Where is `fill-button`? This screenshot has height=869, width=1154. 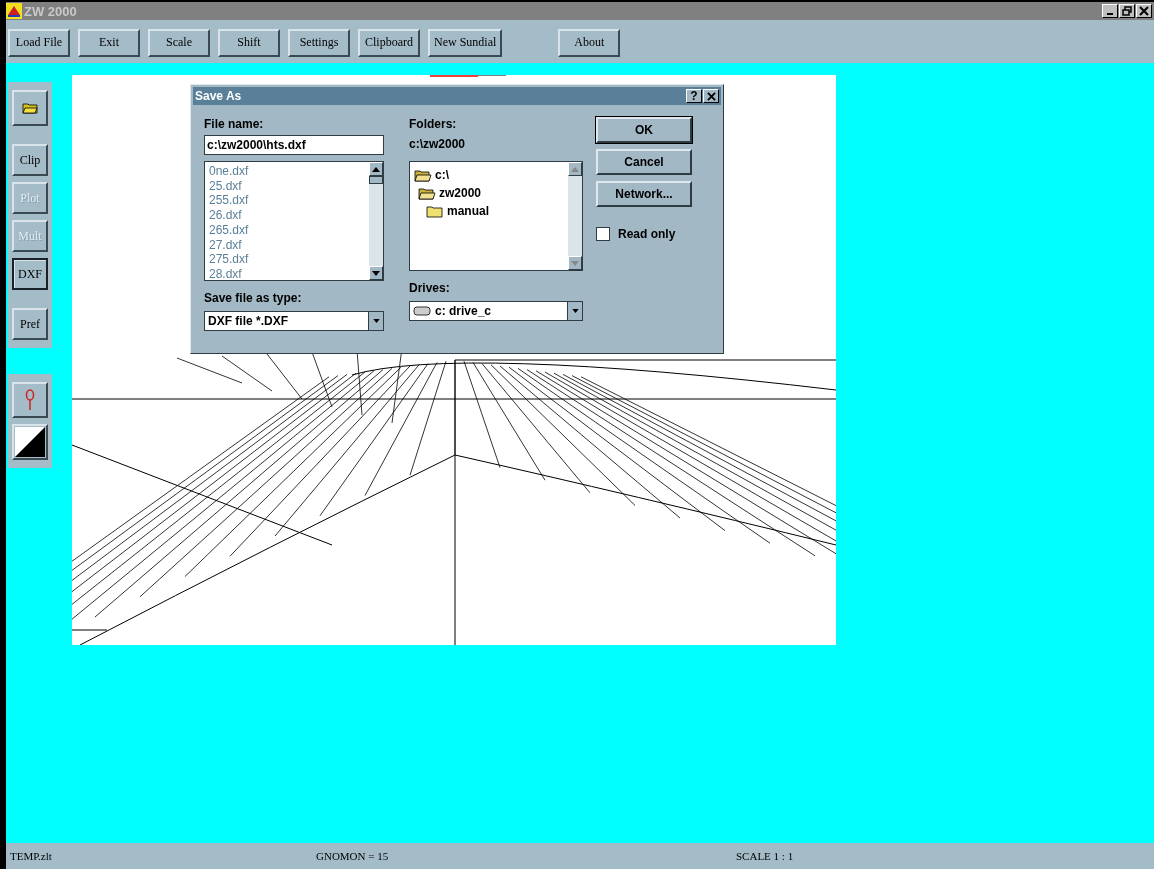
fill-button is located at coordinates (30, 442).